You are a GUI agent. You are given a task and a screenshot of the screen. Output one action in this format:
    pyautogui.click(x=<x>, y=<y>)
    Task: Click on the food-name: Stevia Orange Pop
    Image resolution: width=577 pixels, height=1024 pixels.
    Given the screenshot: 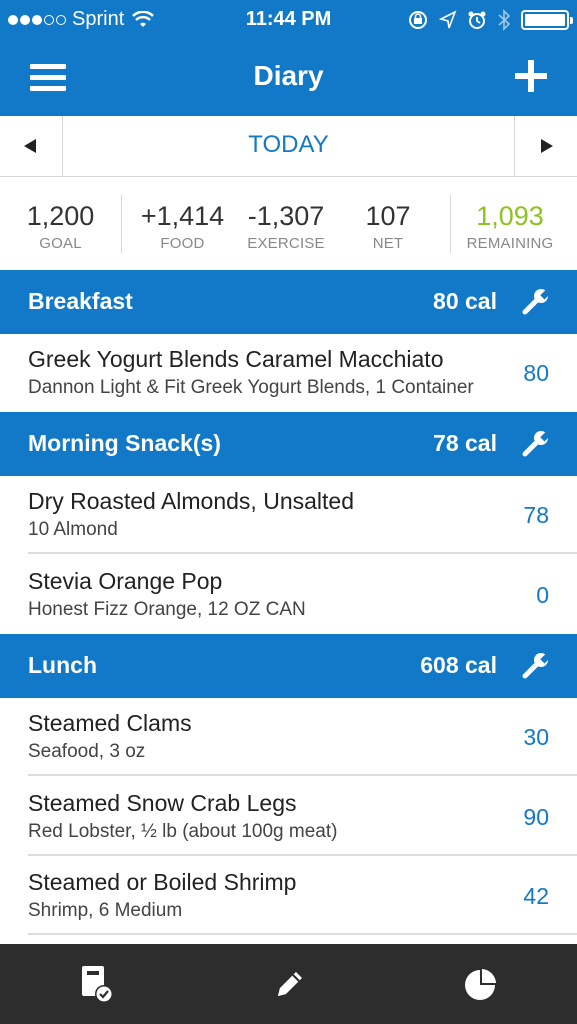 What is the action you would take?
    pyautogui.click(x=125, y=581)
    